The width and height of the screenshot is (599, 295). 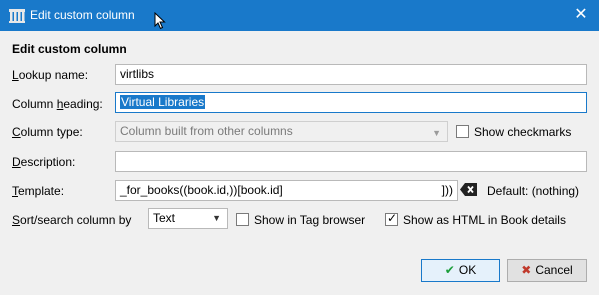 What do you see at coordinates (69, 49) in the screenshot?
I see `dialog-heading: Edit custom column` at bounding box center [69, 49].